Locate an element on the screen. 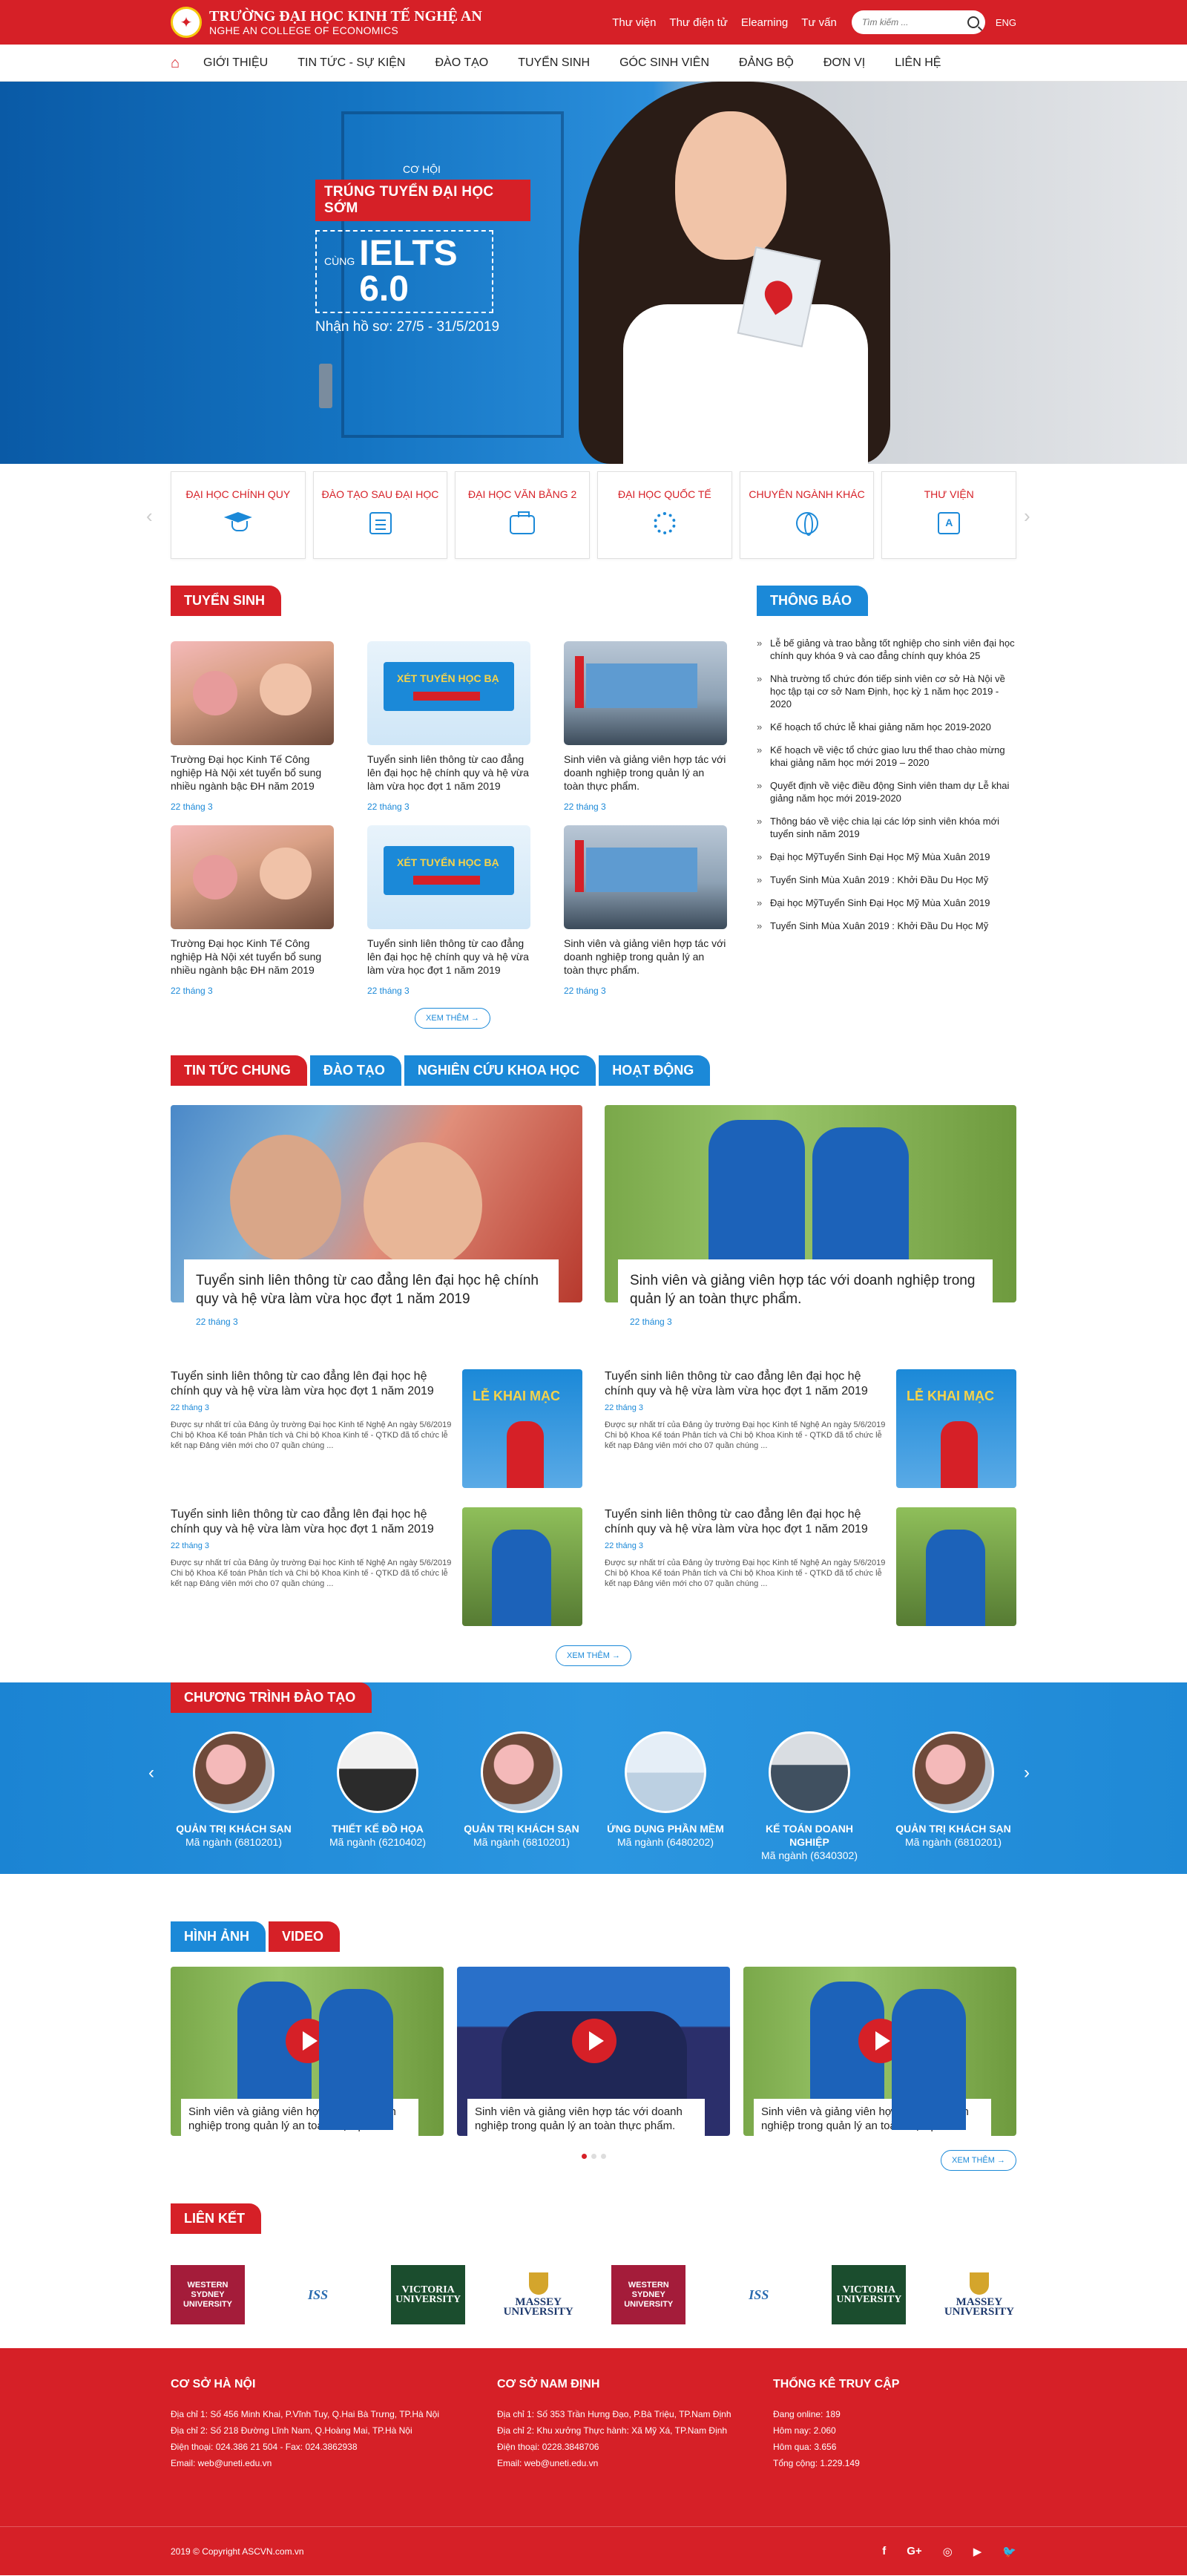  tab-images: HÌNH ẢNH is located at coordinates (218, 1937).